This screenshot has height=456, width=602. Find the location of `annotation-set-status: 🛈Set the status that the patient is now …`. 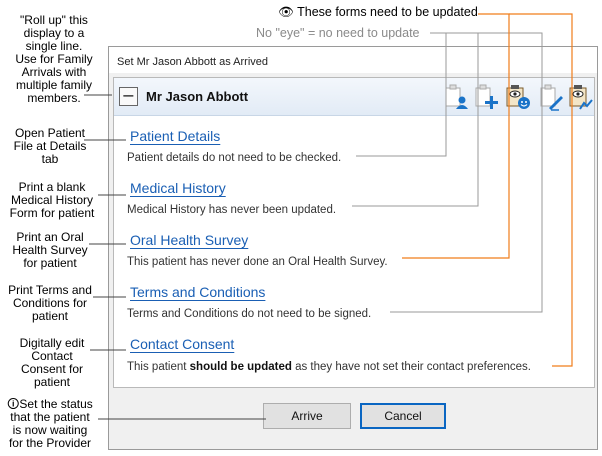

annotation-set-status: 🛈Set the status that the patient is now … is located at coordinates (50, 423).